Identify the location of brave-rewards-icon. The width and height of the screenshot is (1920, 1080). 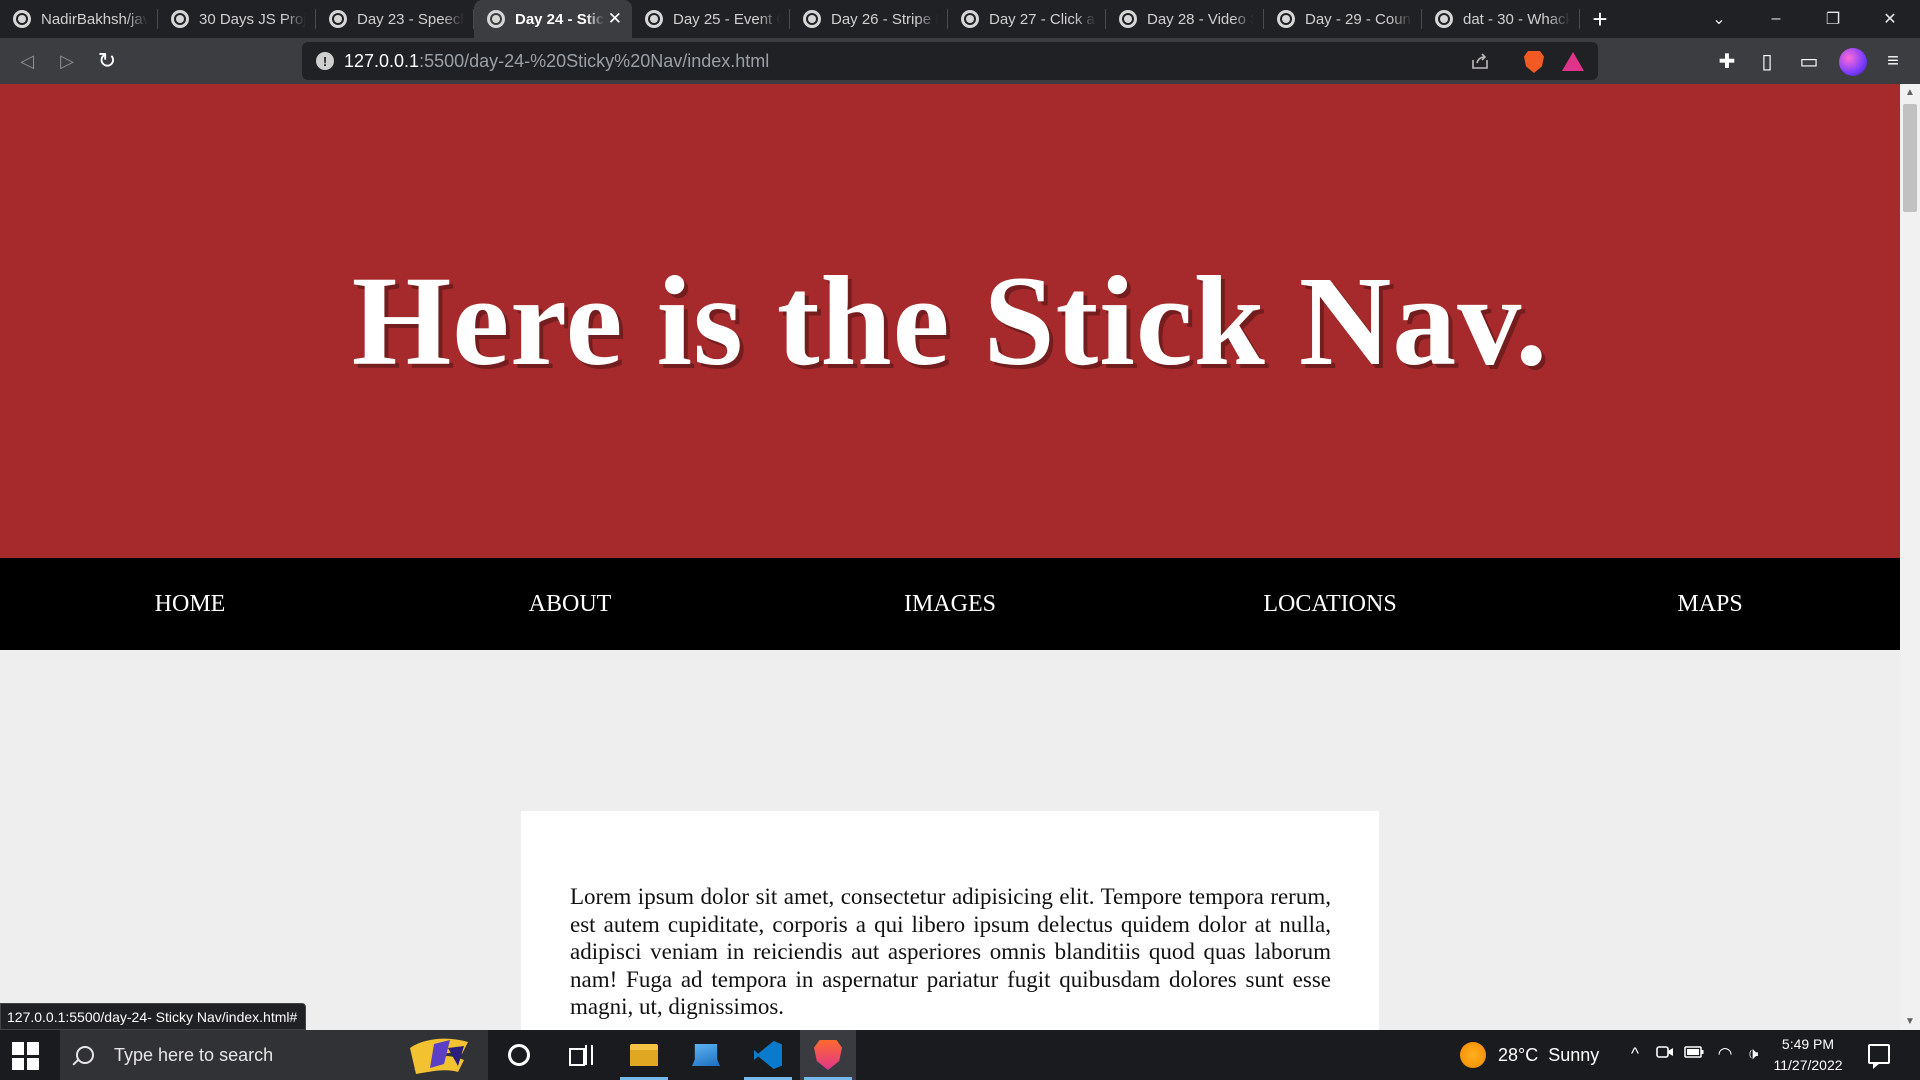
(1573, 61).